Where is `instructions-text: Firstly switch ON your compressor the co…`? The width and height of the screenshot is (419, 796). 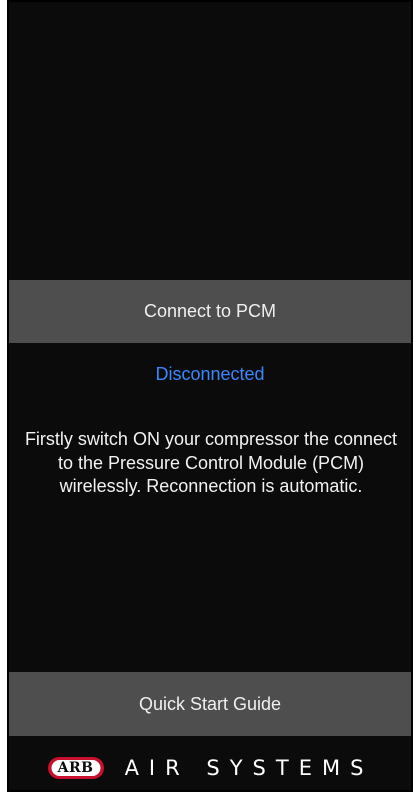
instructions-text: Firstly switch ON your compressor the co… is located at coordinates (211, 462).